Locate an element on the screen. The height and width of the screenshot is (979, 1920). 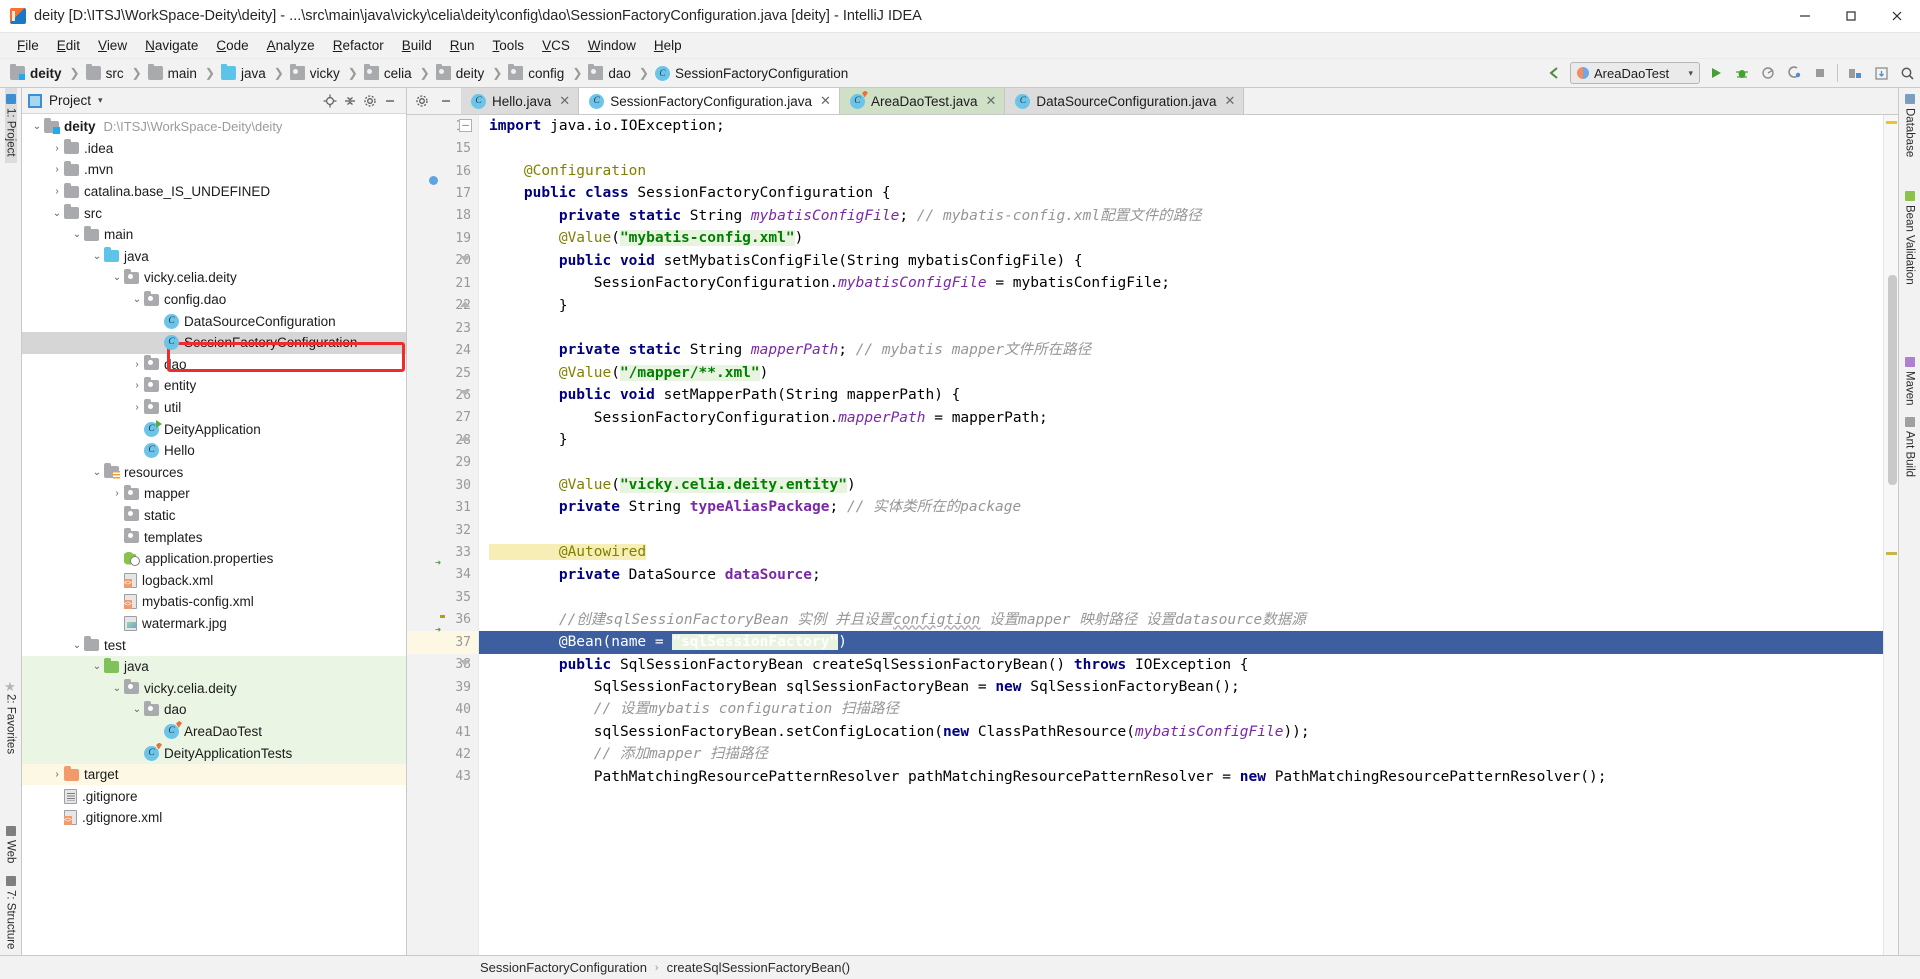
maximize-button is located at coordinates (1851, 16).